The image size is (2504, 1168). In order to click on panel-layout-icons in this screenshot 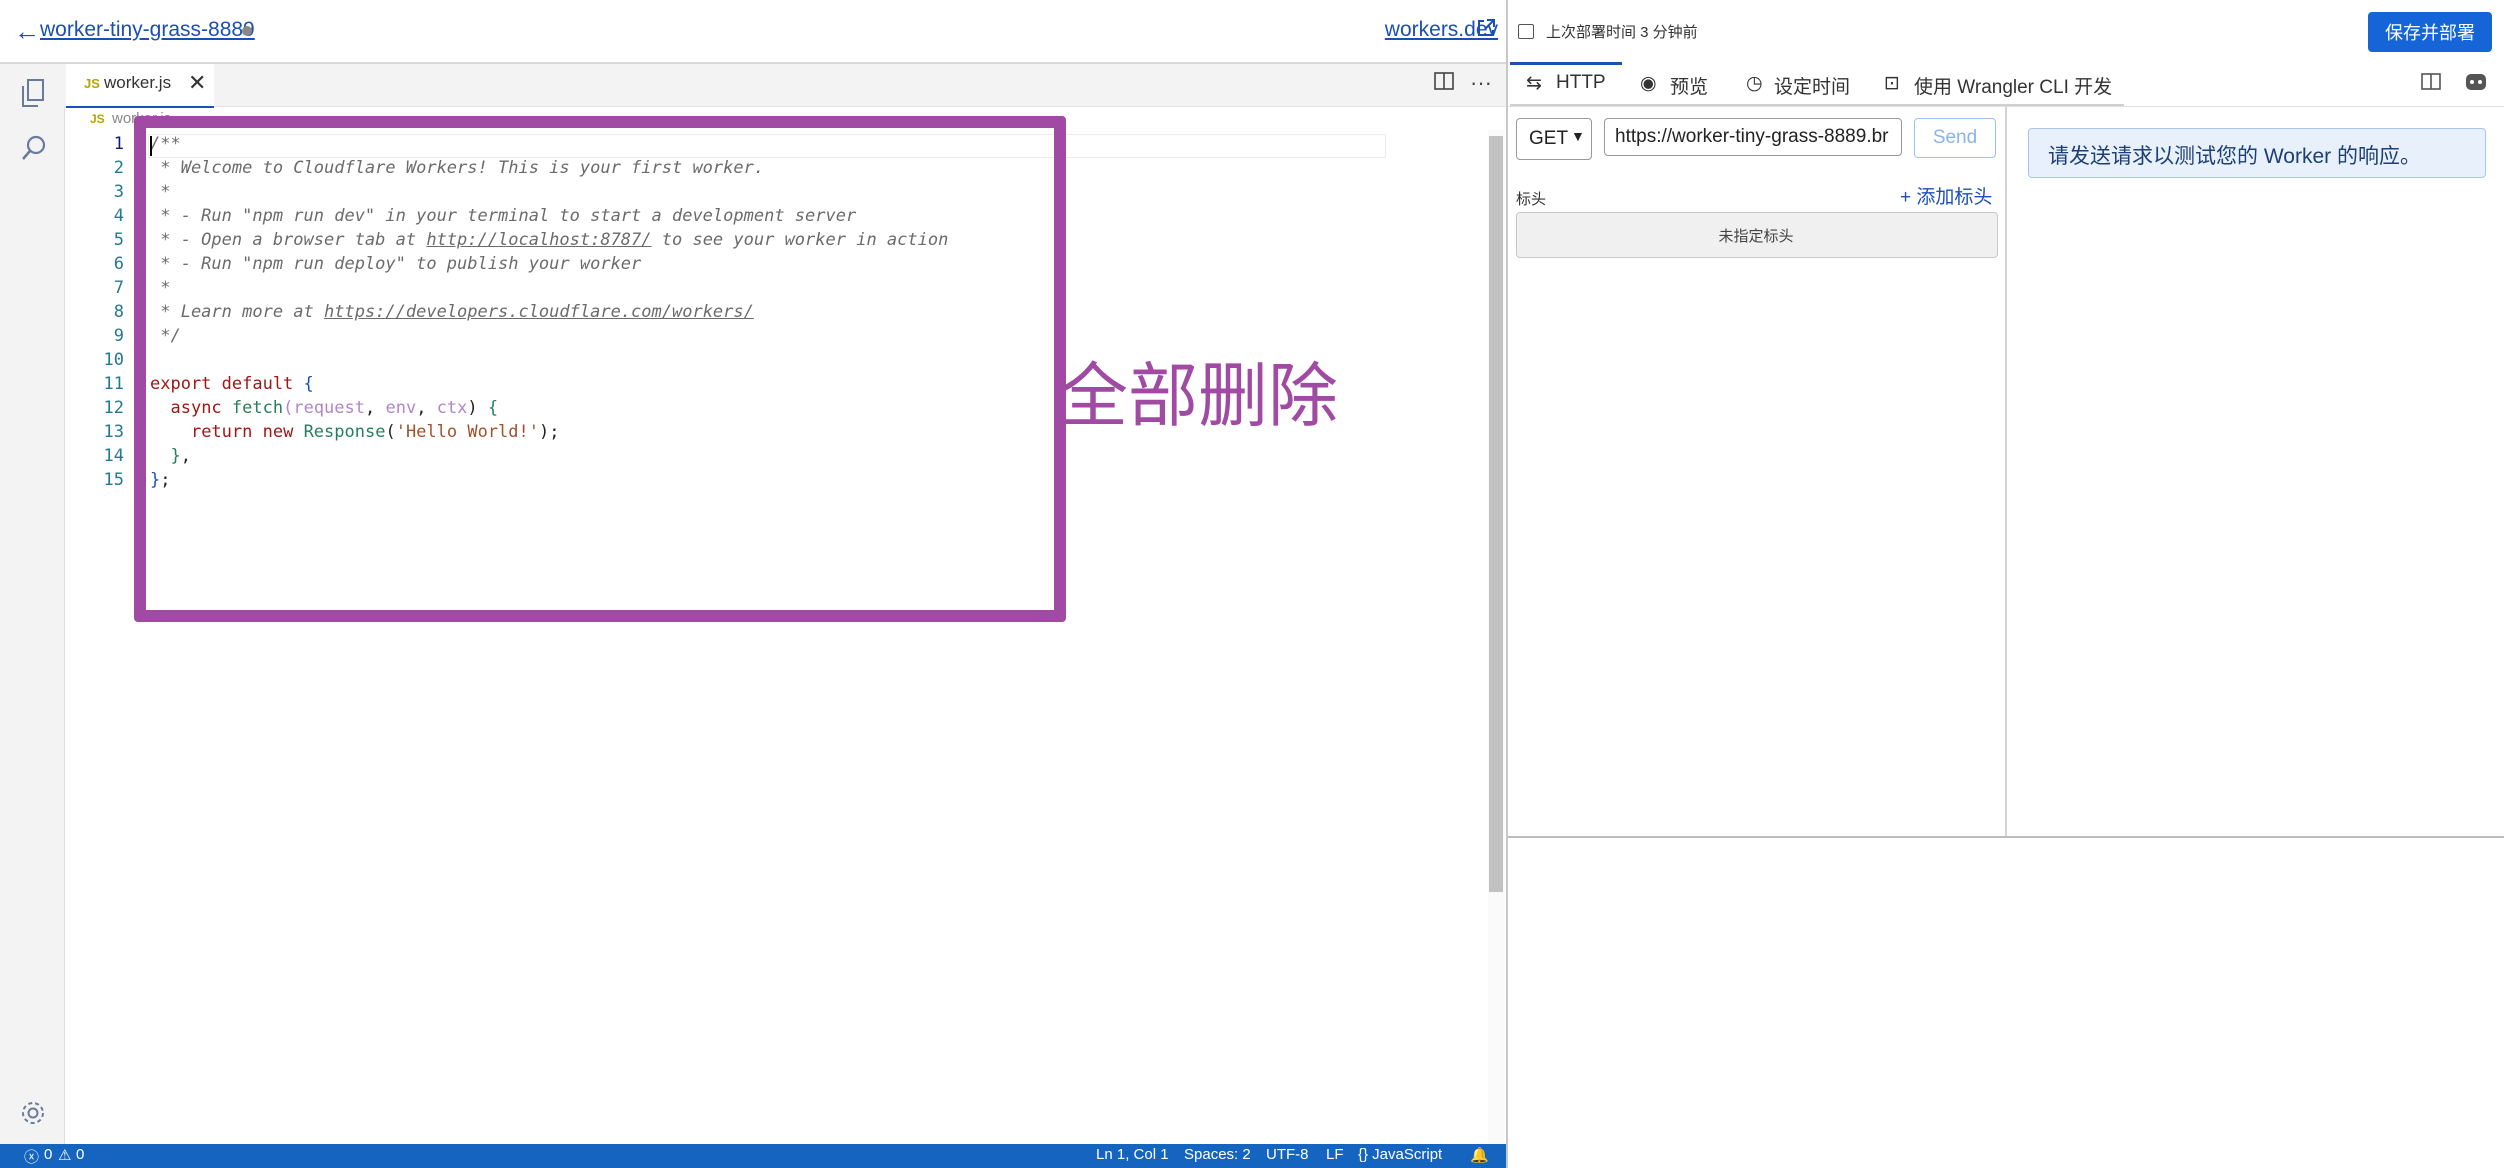, I will do `click(2453, 81)`.